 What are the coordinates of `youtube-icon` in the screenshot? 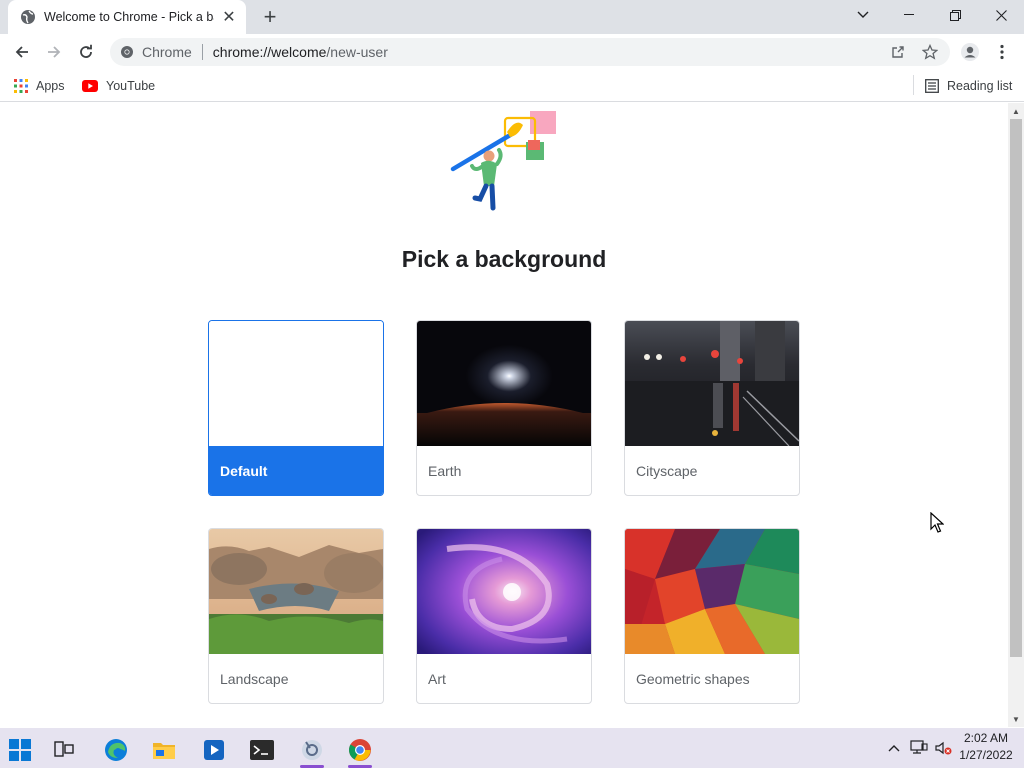 It's located at (90, 86).